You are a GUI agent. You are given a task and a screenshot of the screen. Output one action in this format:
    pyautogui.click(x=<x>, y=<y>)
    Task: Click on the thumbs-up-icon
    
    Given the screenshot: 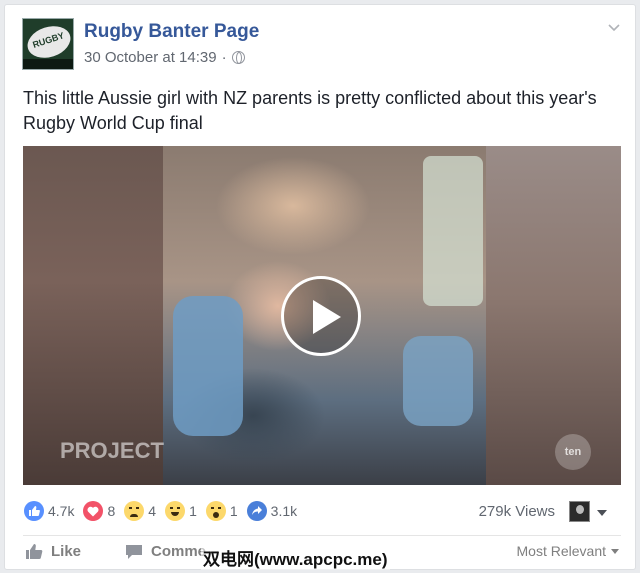 What is the action you would take?
    pyautogui.click(x=34, y=511)
    